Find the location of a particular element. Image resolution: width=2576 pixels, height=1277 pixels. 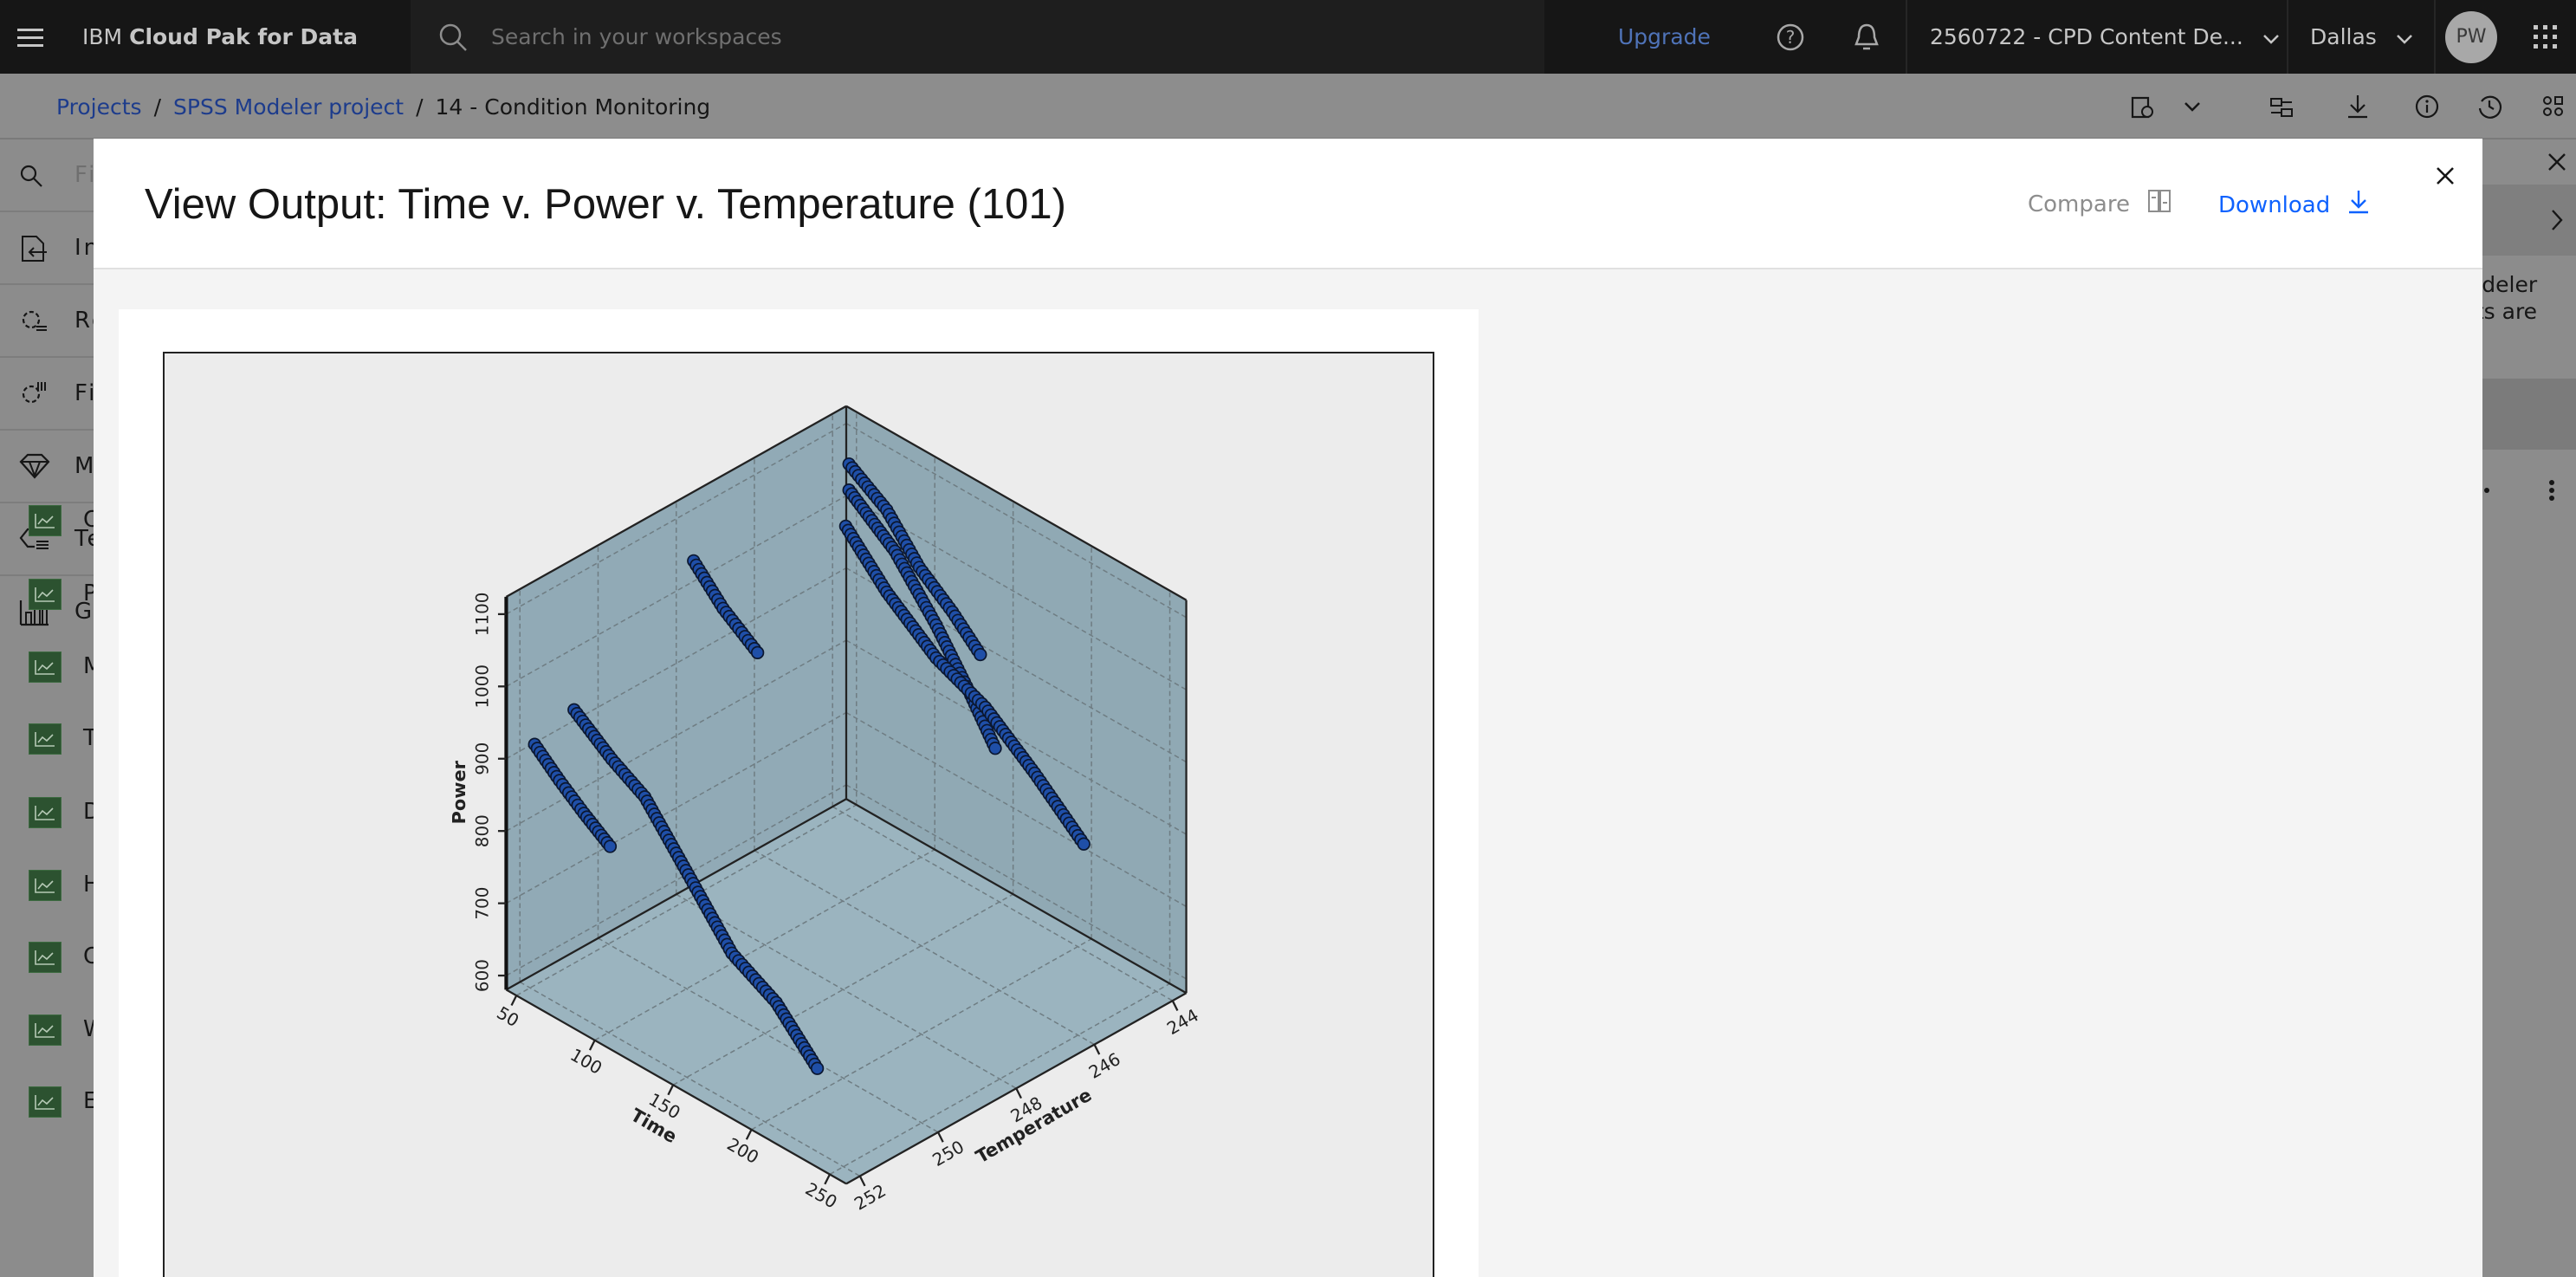

overflow-menu-icon is located at coordinates (2552, 490).